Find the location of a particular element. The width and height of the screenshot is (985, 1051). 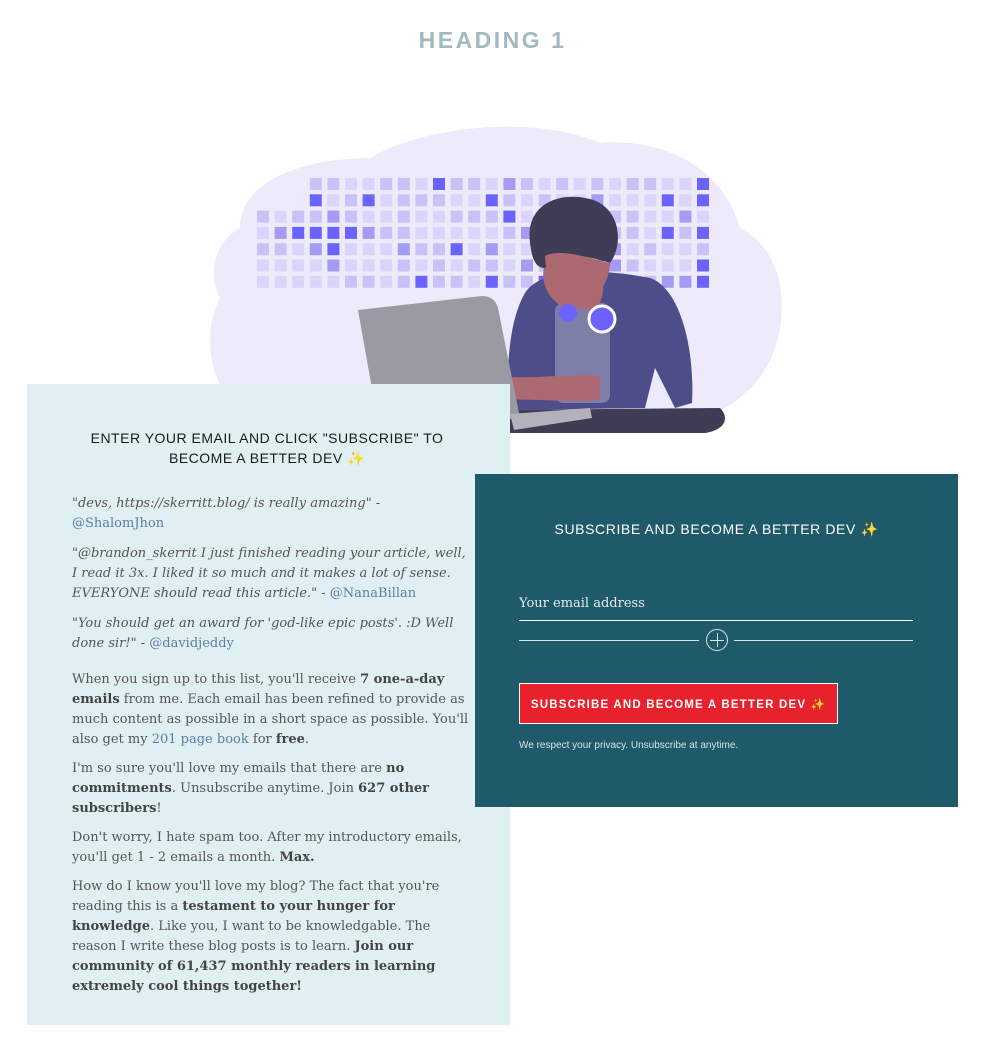

text-run: . Unsubscribe anytime. Join is located at coordinates (265, 788).